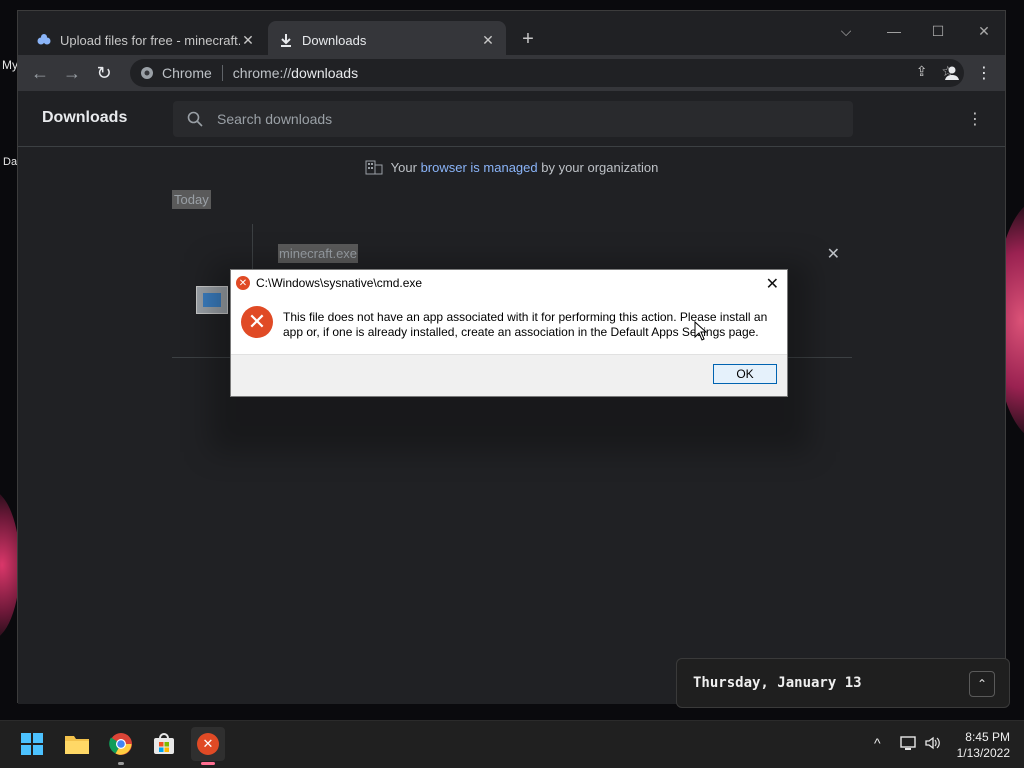 The width and height of the screenshot is (1024, 768). Describe the element at coordinates (479, 167) in the screenshot. I see `managed-link: browser is managed` at that location.